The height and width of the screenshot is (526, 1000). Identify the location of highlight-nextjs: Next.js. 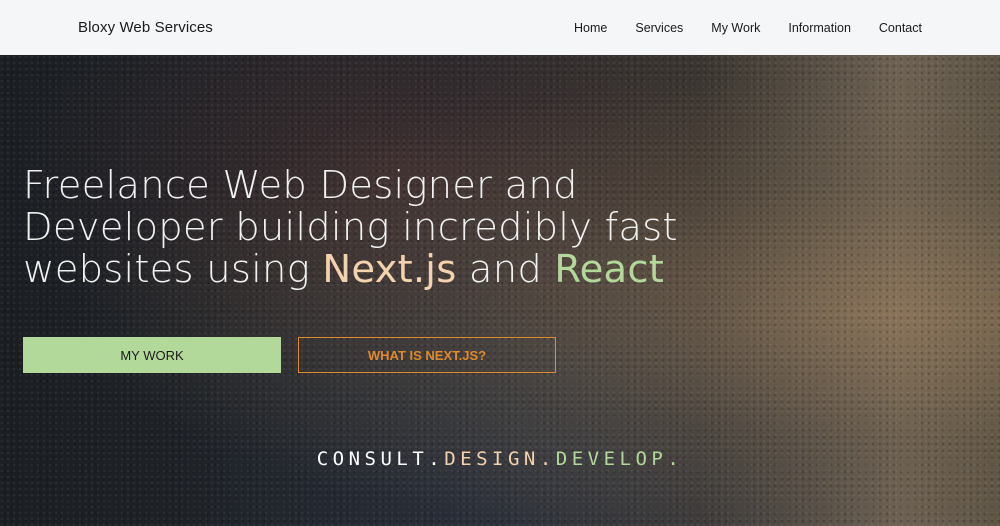
(389, 269).